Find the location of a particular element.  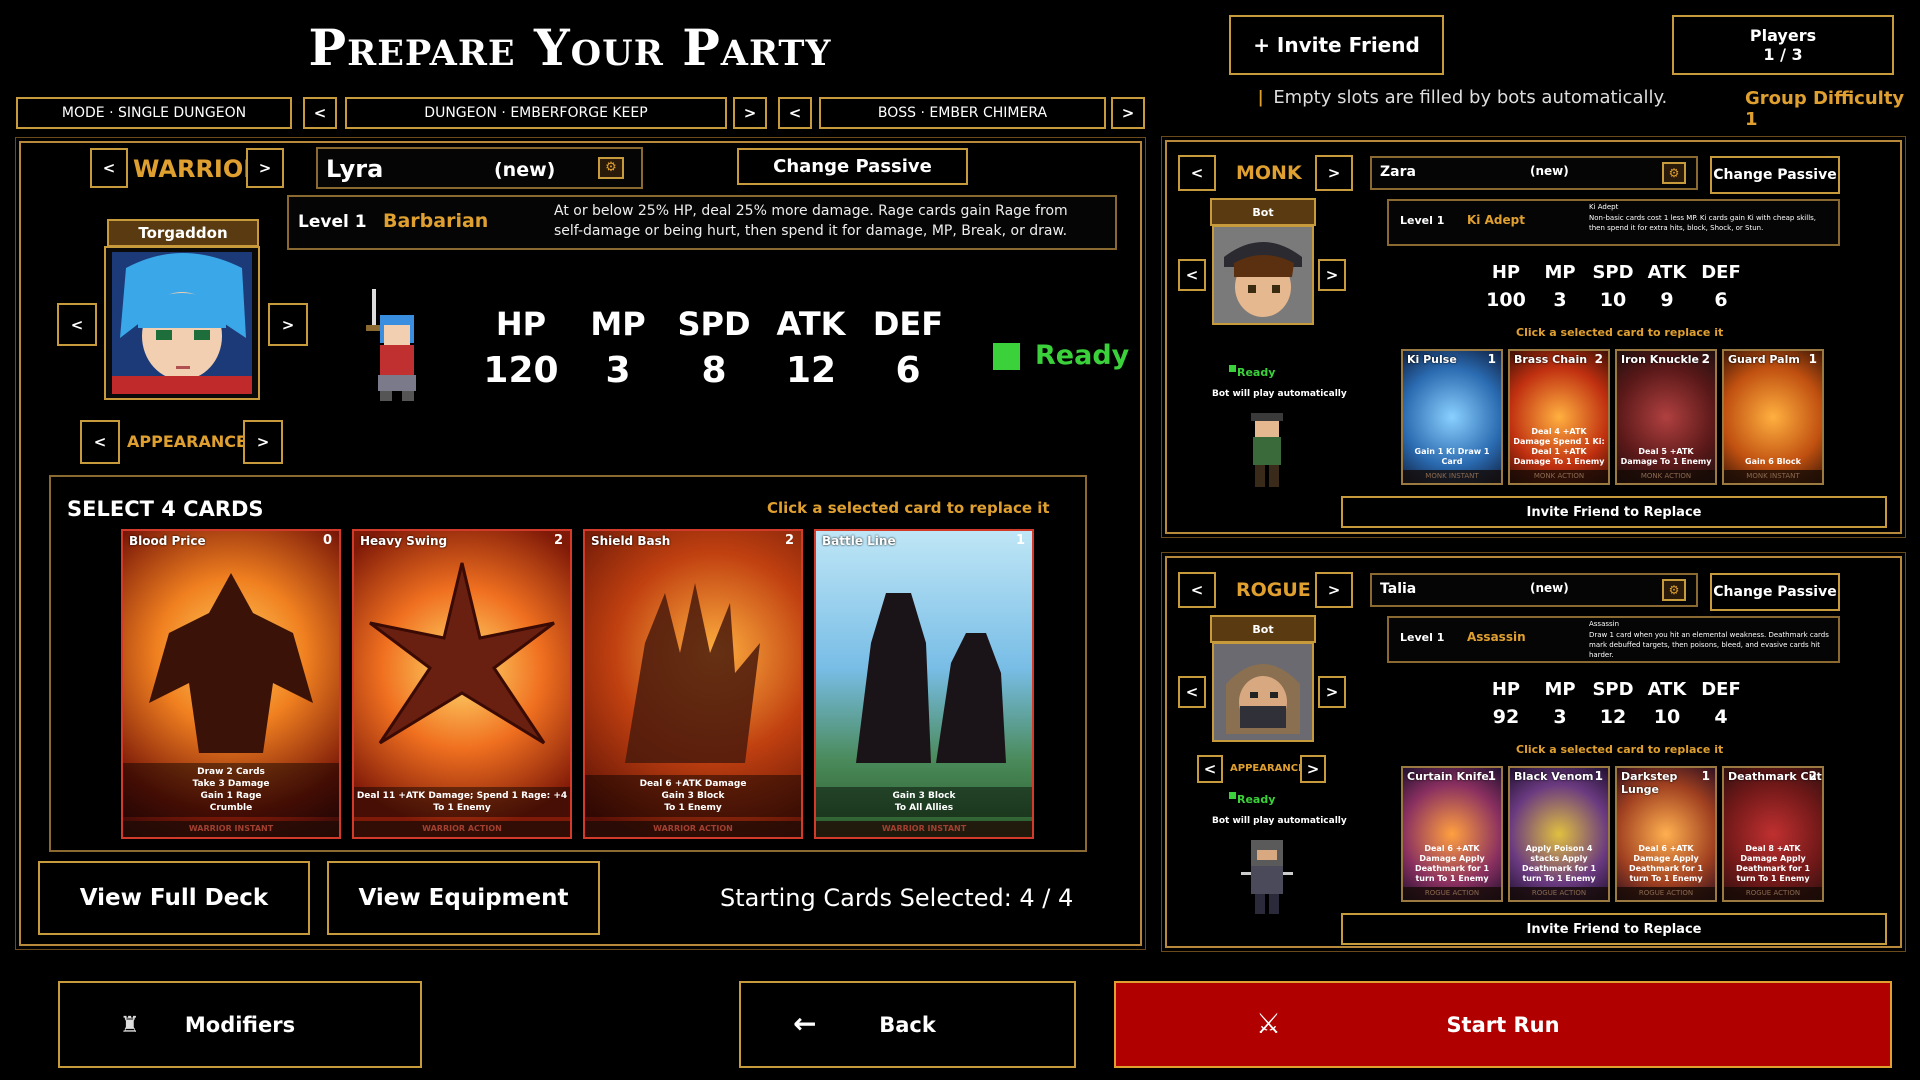

rogue-appearance-prev-button: < is located at coordinates (1210, 769).